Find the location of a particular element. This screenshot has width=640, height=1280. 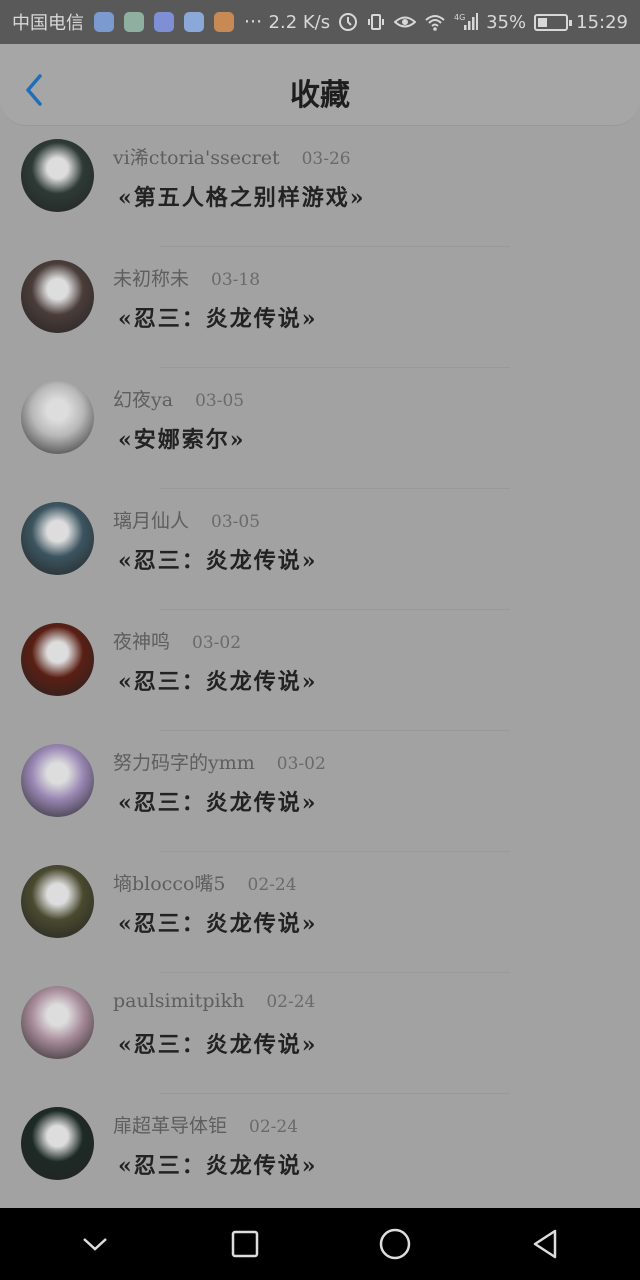

post-date: 03-18 is located at coordinates (236, 280).